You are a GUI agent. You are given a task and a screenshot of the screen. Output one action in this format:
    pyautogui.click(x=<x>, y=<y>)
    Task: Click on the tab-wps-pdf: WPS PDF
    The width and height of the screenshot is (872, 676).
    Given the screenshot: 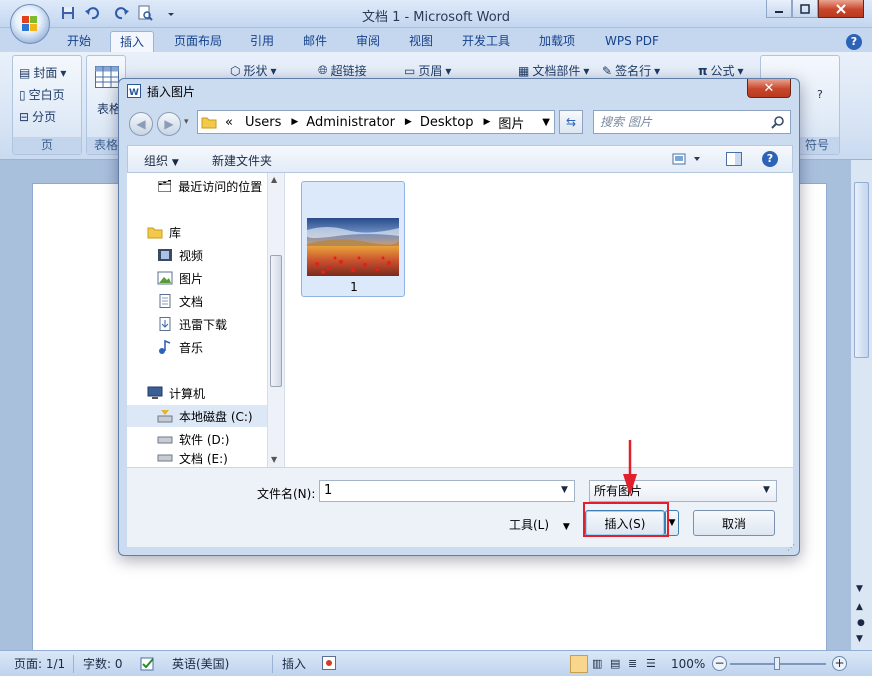 What is the action you would take?
    pyautogui.click(x=632, y=42)
    